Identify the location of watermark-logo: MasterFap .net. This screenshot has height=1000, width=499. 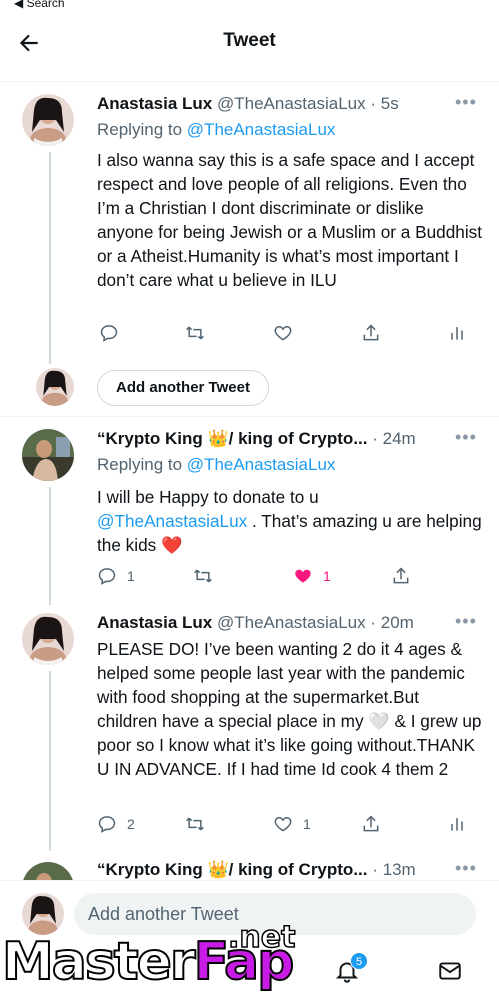
(151, 959).